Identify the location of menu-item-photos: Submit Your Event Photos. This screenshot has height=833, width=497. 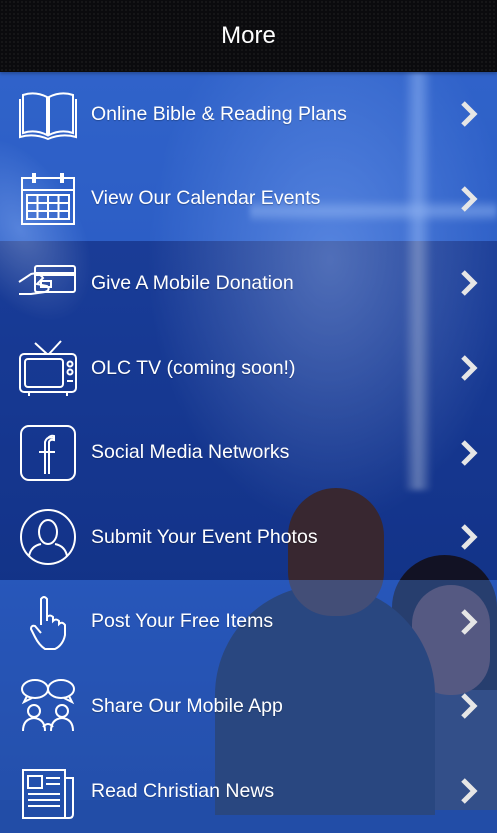
(248, 537).